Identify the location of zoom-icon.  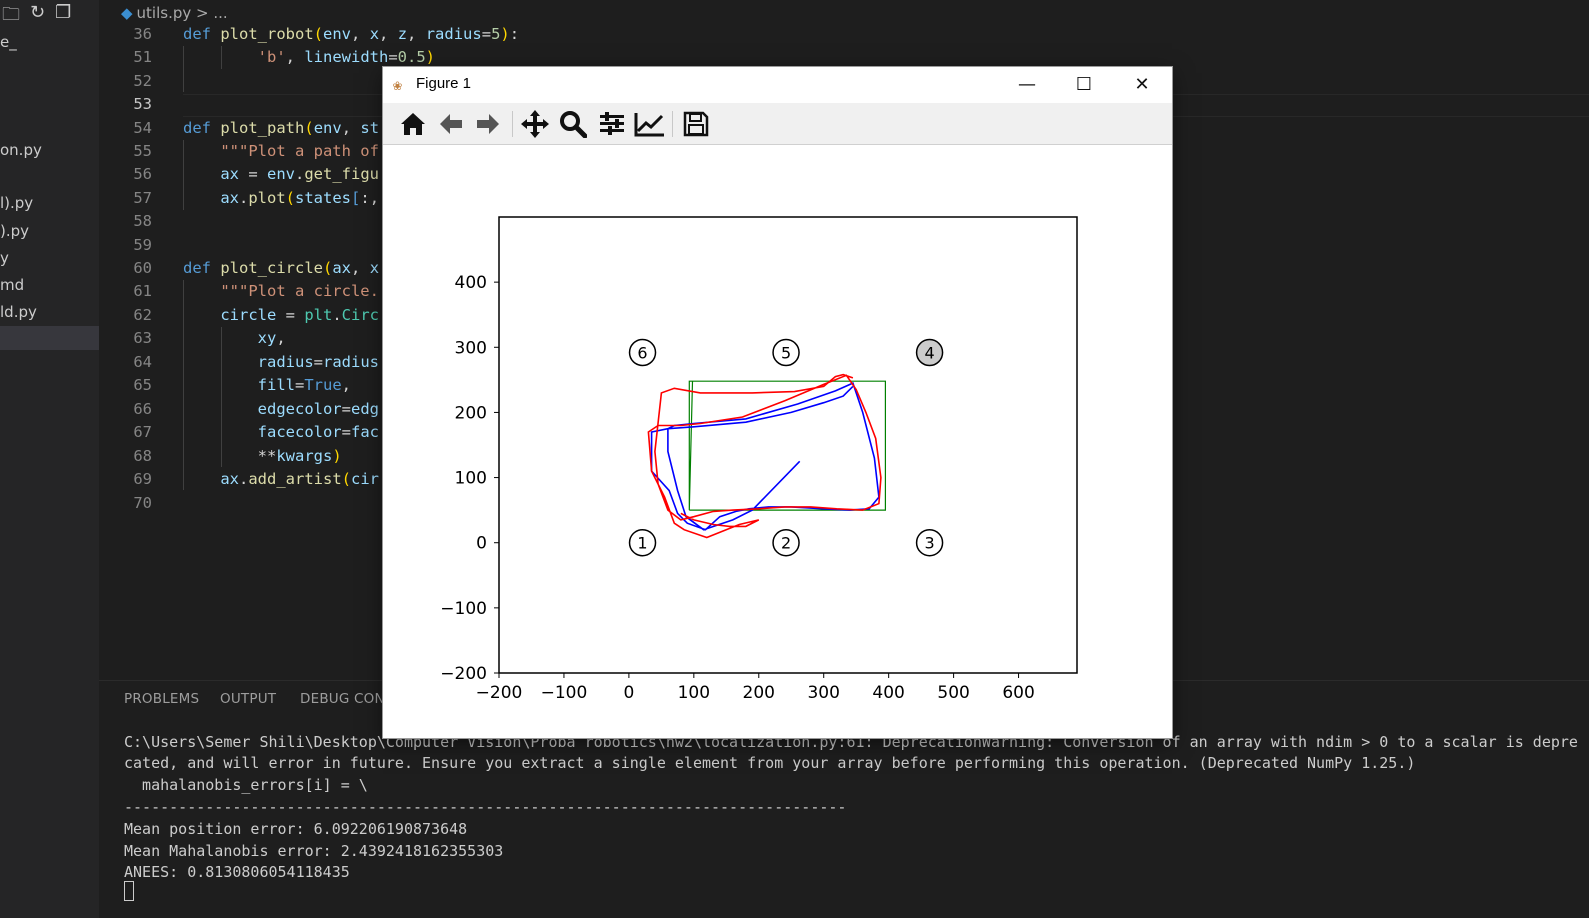
(573, 124).